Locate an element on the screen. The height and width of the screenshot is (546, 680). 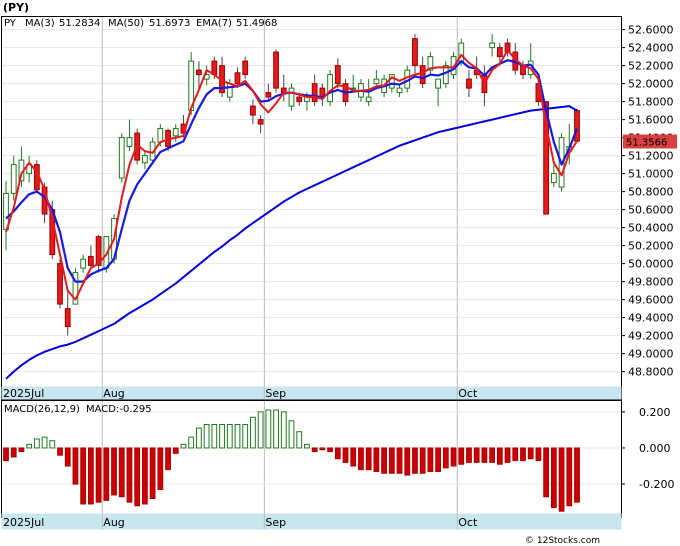
macd-tick-label: 0.000 is located at coordinates (655, 448).